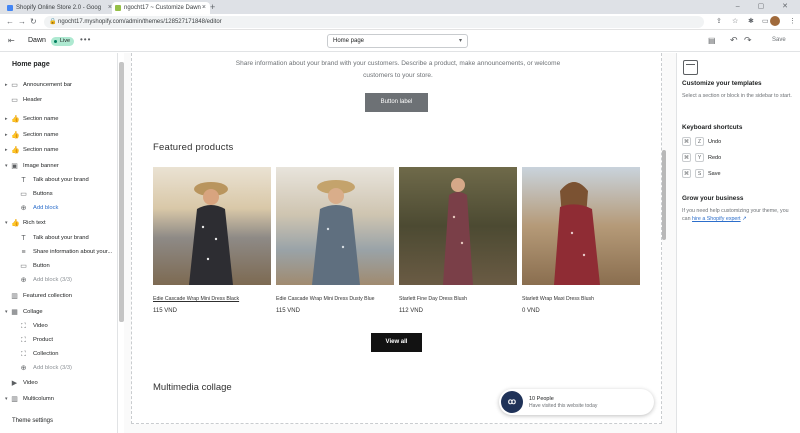 This screenshot has width=800, height=433. What do you see at coordinates (10, 22) in the screenshot?
I see `back-icon: ←` at bounding box center [10, 22].